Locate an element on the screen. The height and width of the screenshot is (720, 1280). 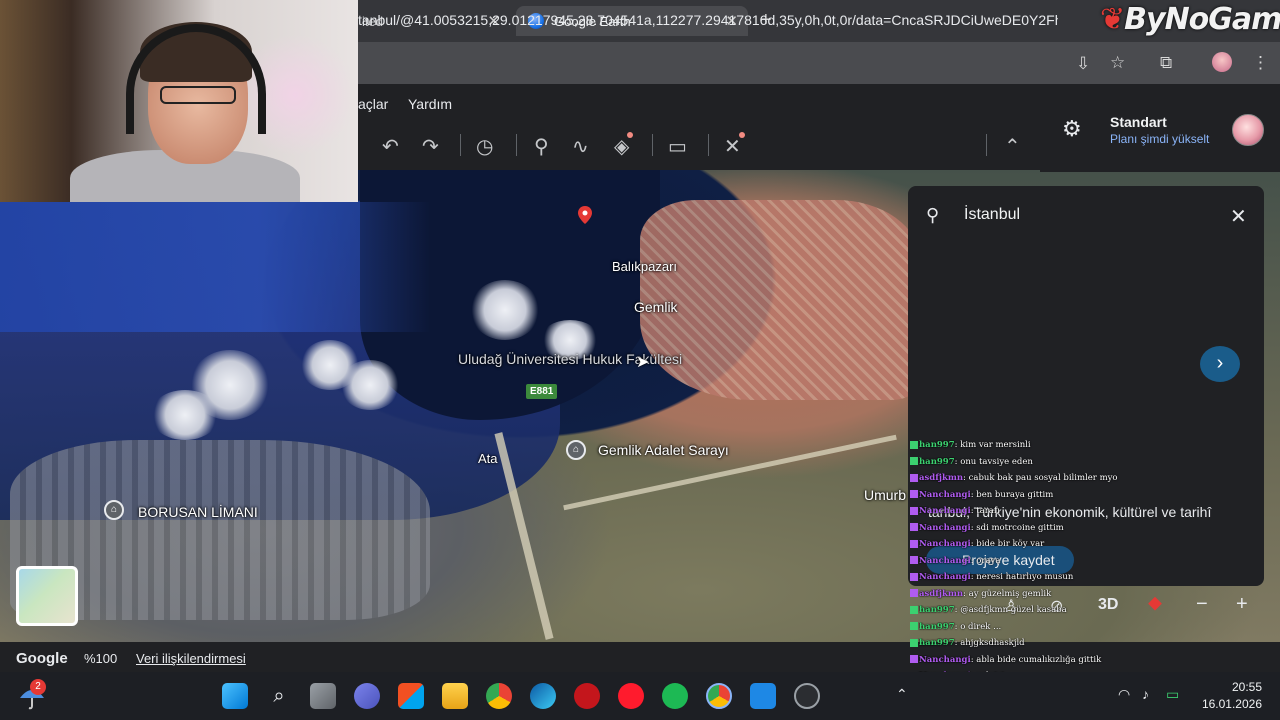
install-app-icon: ⇩ is located at coordinates (1083, 64).